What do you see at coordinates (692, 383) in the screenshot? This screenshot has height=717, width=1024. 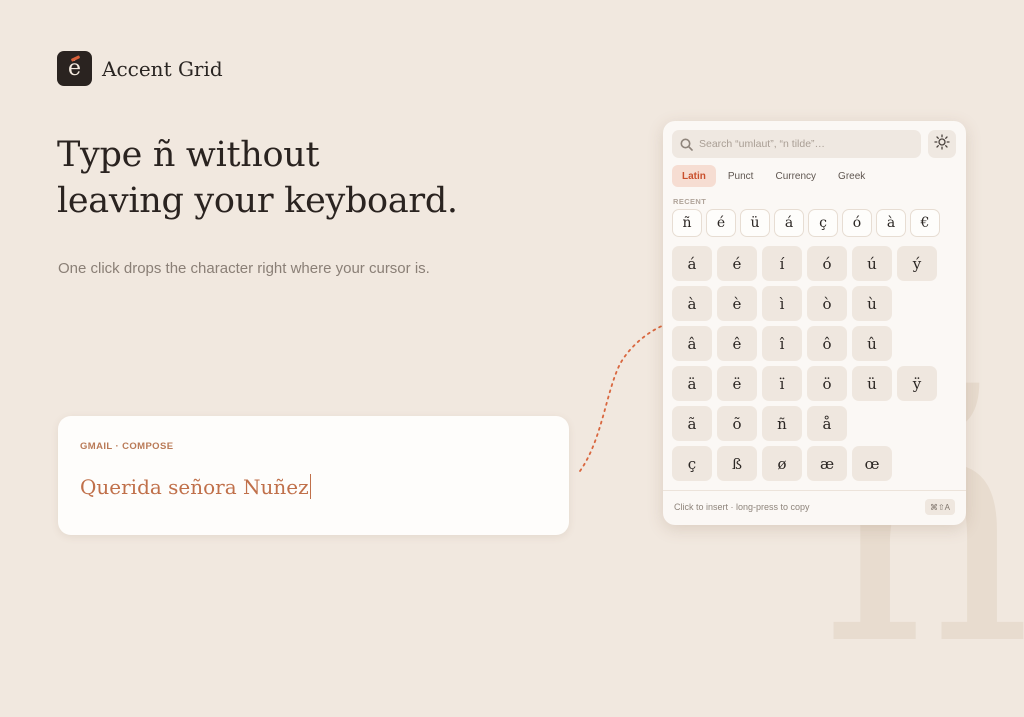 I see `char-key: ä` at bounding box center [692, 383].